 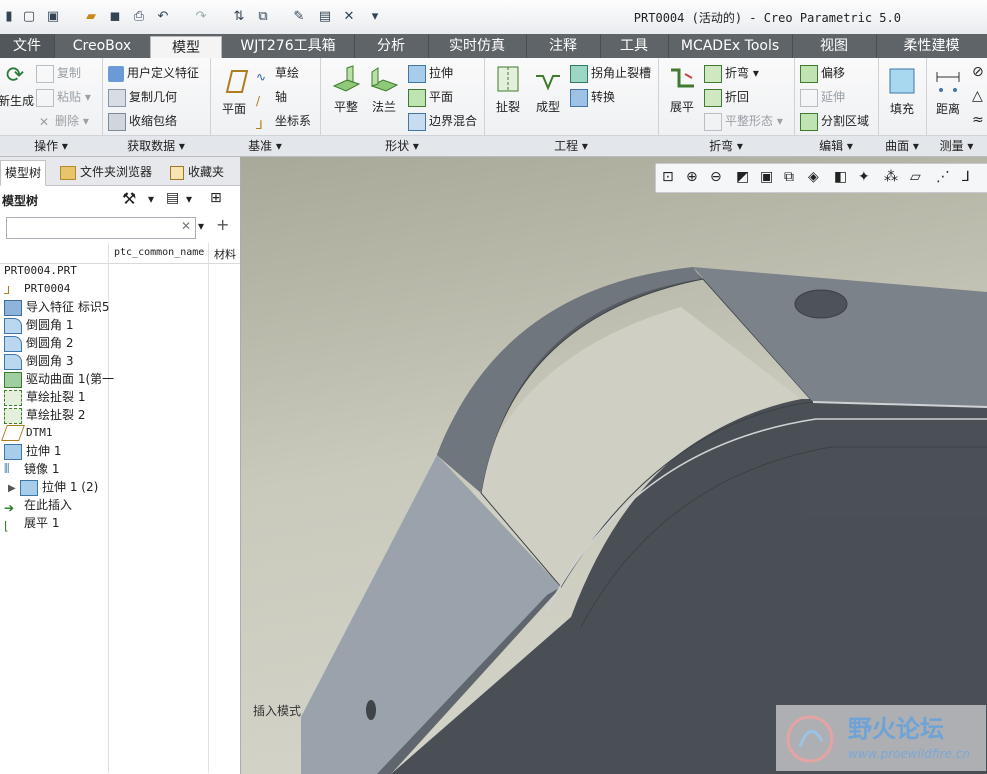 What do you see at coordinates (163, 17) in the screenshot?
I see `undo-icon: ↶` at bounding box center [163, 17].